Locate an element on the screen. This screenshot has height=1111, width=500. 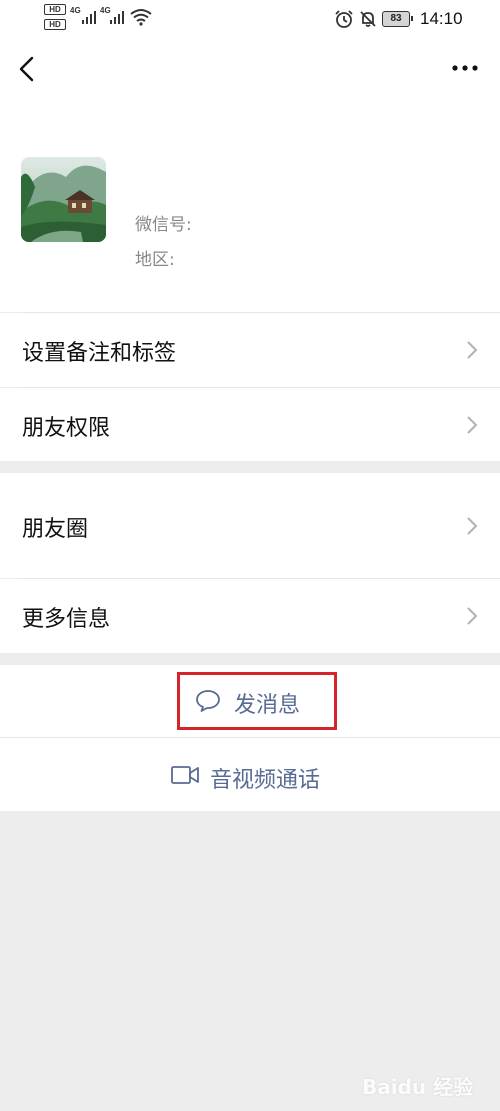
video-call-button: 音视频通话 is located at coordinates (250, 774).